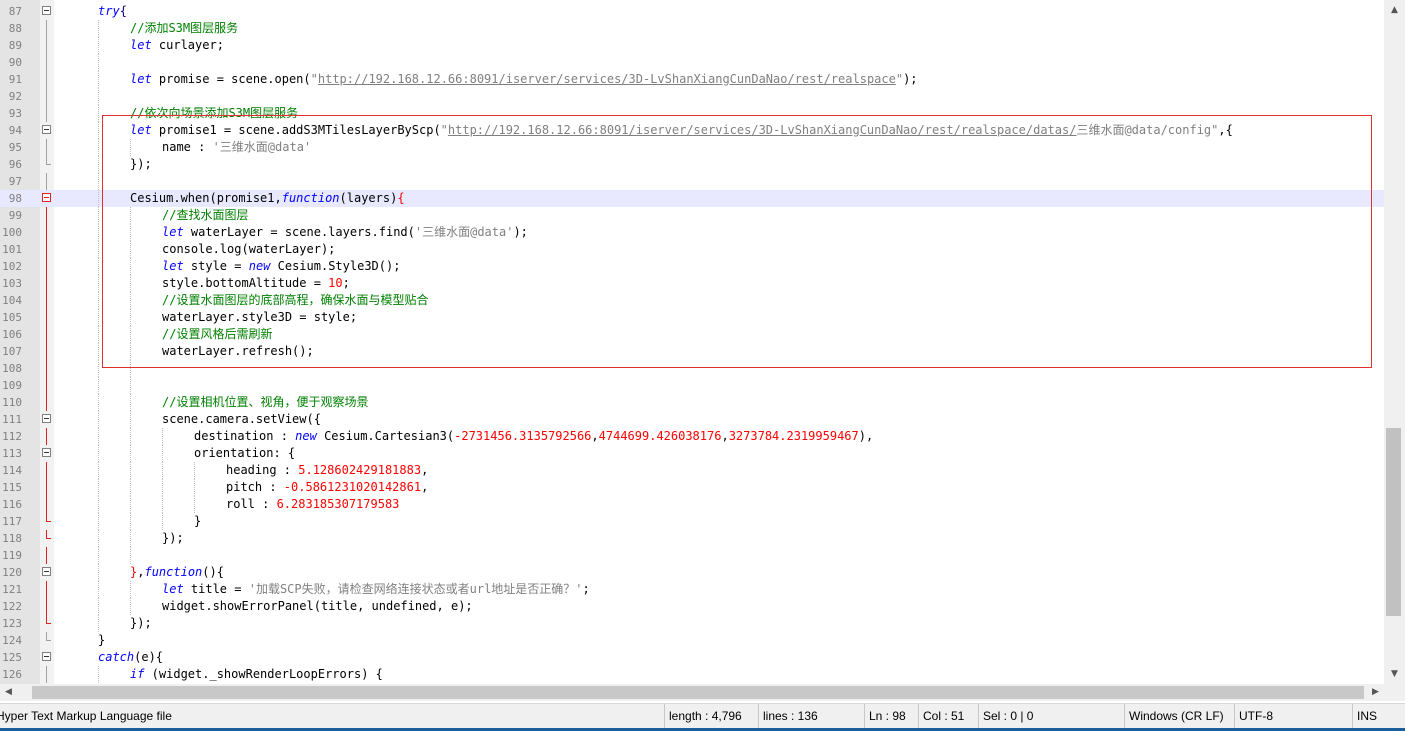 The height and width of the screenshot is (731, 1405). What do you see at coordinates (692, 249) in the screenshot?
I see `code-line: 101 console.log(waterLayer);` at bounding box center [692, 249].